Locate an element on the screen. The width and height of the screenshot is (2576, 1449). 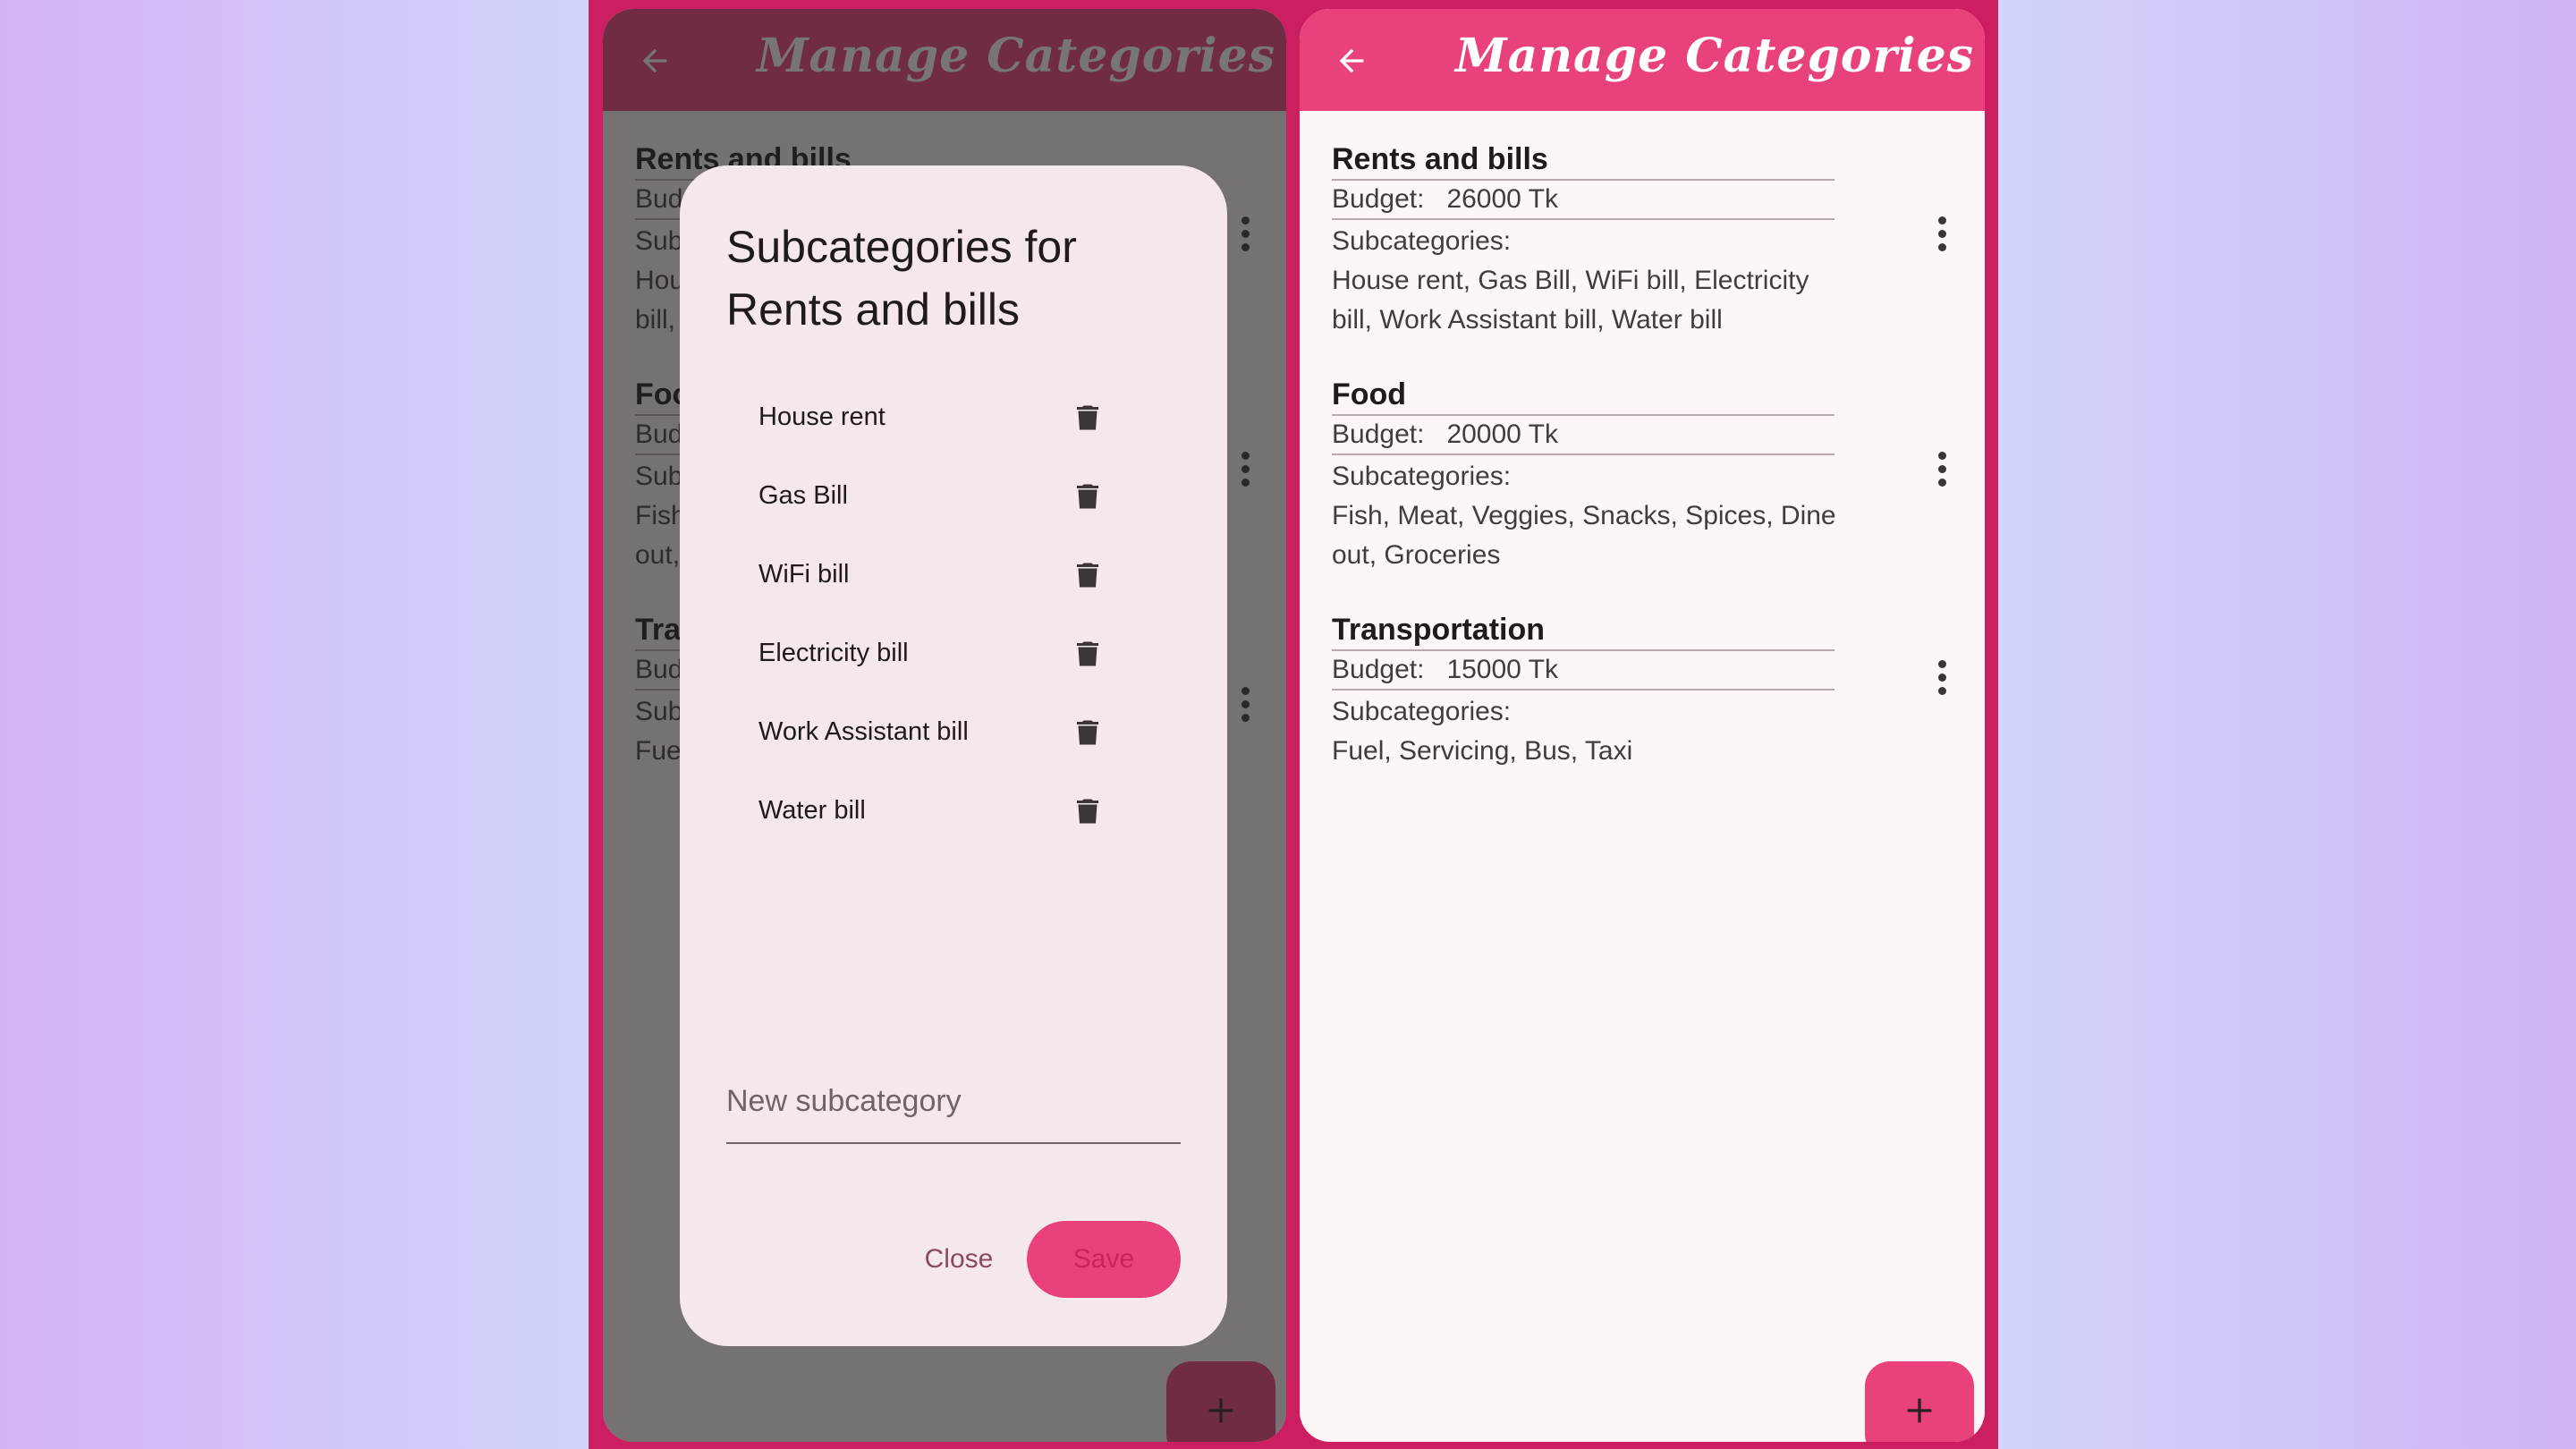
new-subcategory-field is located at coordinates (953, 1102).